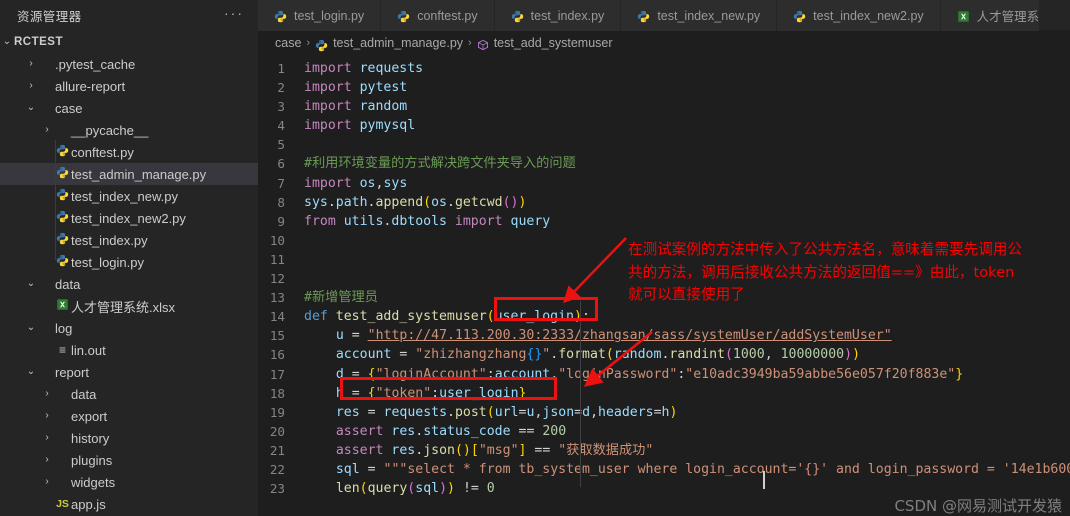 The image size is (1070, 516). Describe the element at coordinates (356, 88) in the screenshot. I see `line-content: import pytest` at that location.